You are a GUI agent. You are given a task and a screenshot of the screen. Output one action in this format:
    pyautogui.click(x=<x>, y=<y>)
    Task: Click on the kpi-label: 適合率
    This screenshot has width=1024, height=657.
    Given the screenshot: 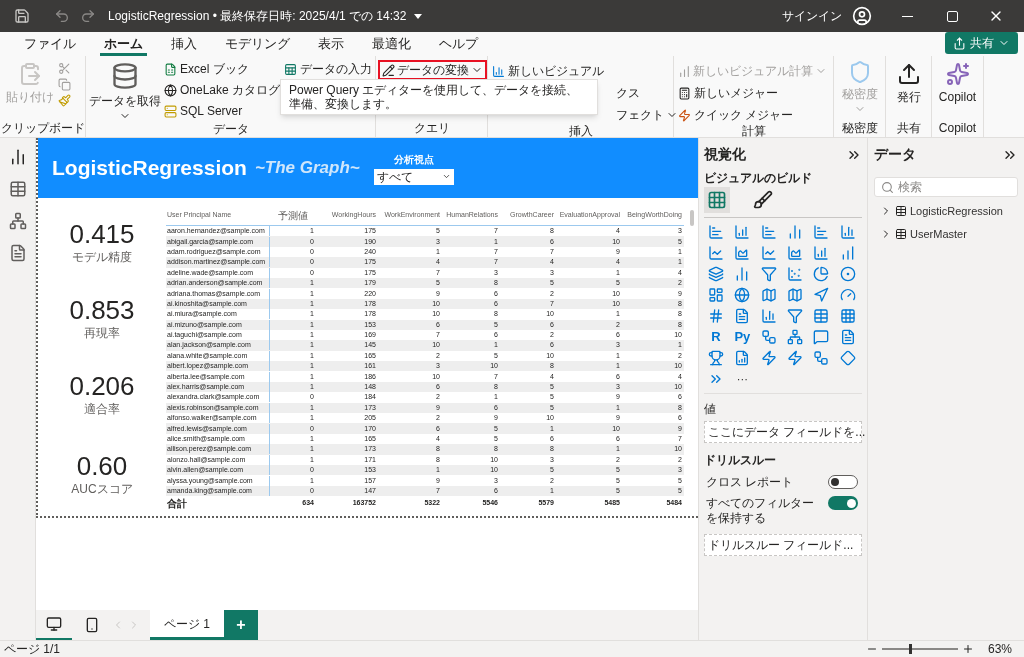 What is the action you would take?
    pyautogui.click(x=102, y=409)
    